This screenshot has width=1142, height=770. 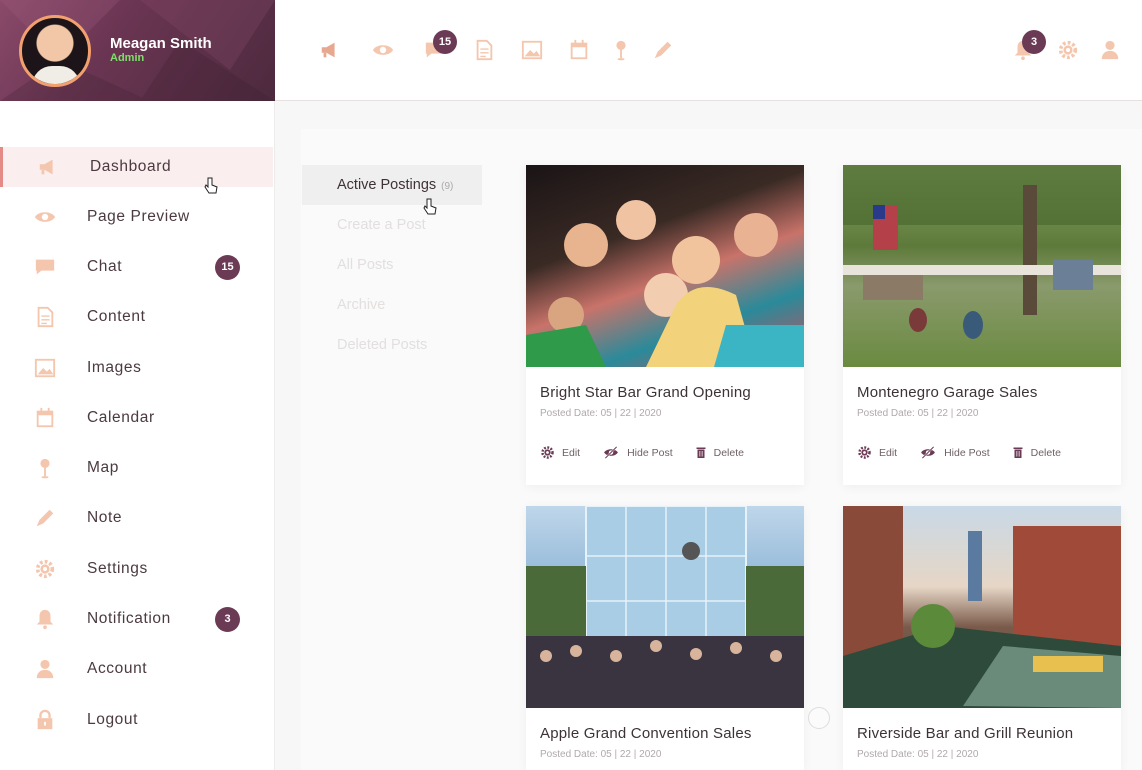 What do you see at coordinates (127, 58) in the screenshot?
I see `profile-role: Admin` at bounding box center [127, 58].